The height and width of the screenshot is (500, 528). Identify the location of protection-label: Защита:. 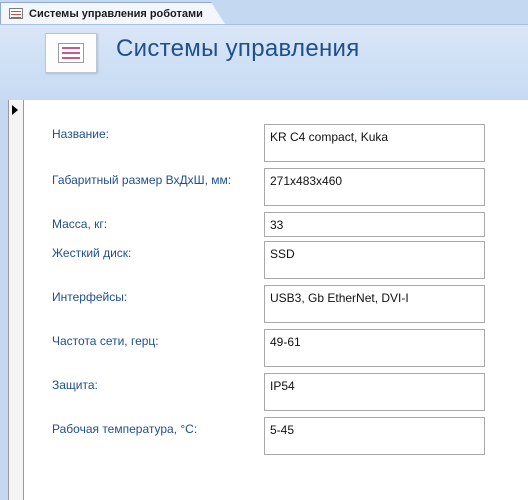
(75, 385).